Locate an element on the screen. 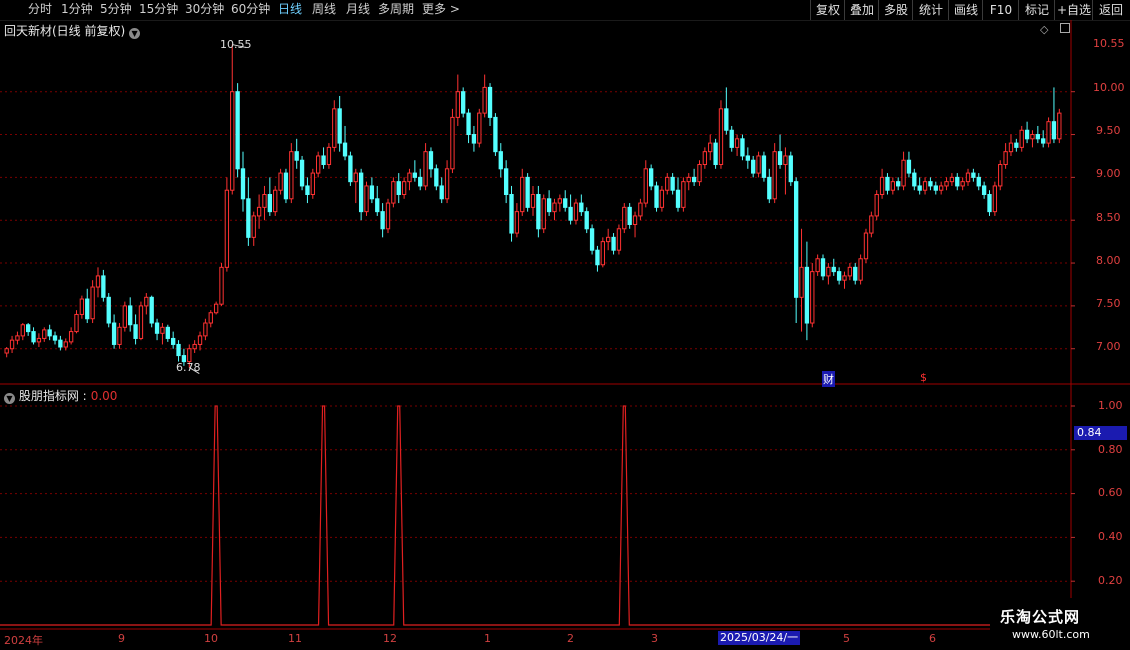  price-axis-label: 8.50 is located at coordinates (1108, 217).